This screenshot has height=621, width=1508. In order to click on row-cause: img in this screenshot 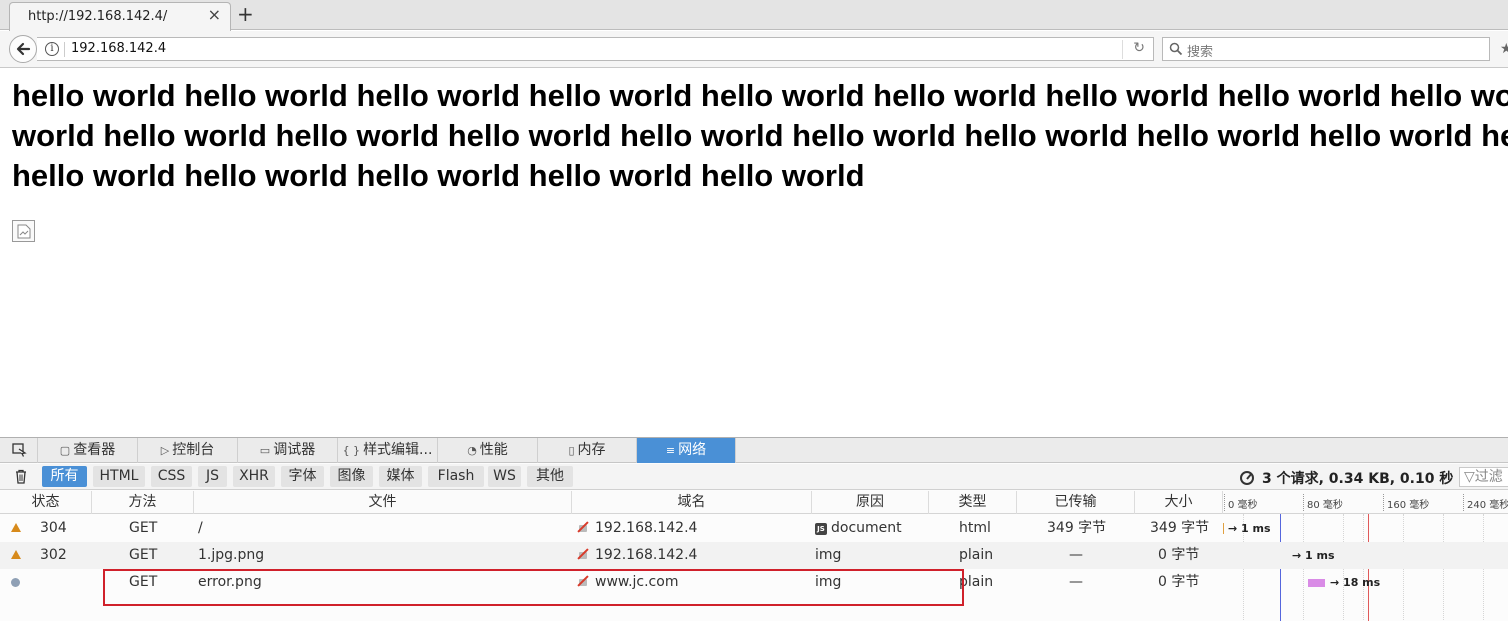, I will do `click(828, 555)`.